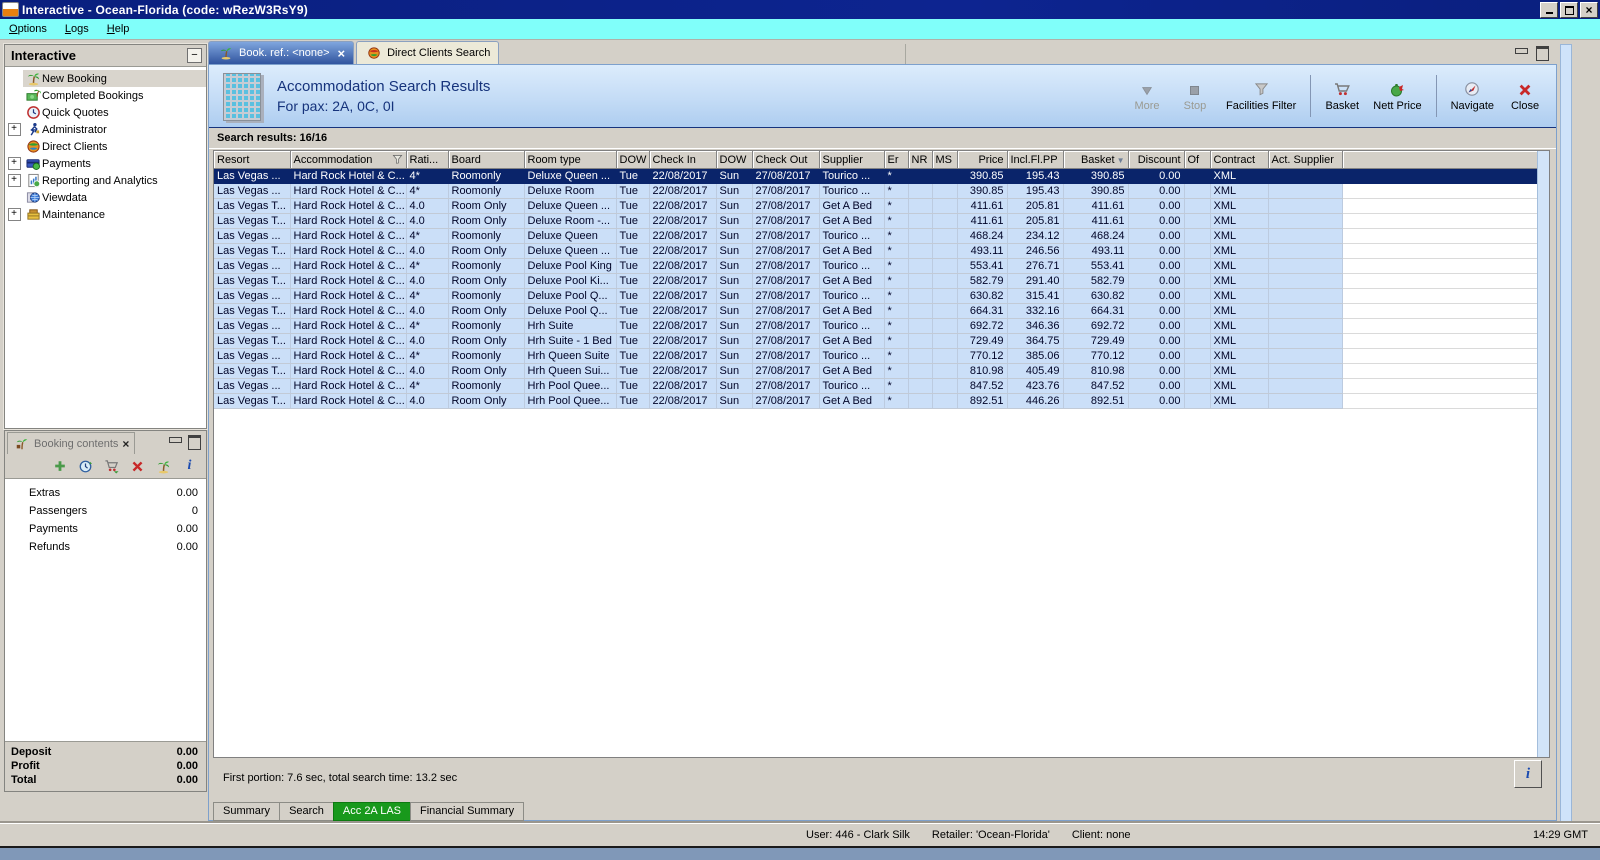 This screenshot has height=860, width=1600. Describe the element at coordinates (1035, 160) in the screenshot. I see `col-incl-fl-pp: Incl.Fl.PP` at that location.